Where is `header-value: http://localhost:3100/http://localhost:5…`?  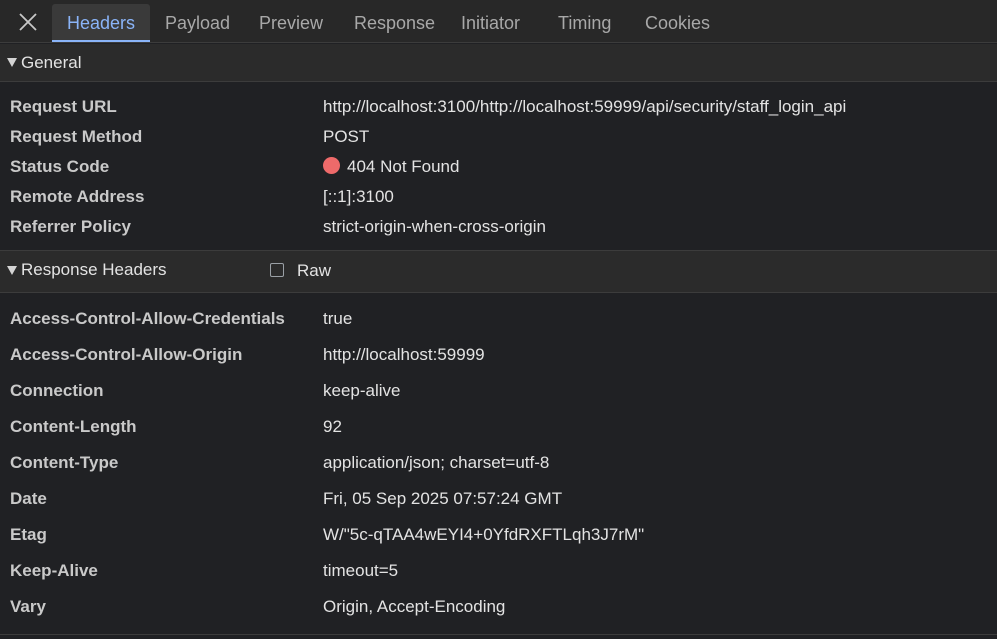 header-value: http://localhost:3100/http://localhost:5… is located at coordinates (585, 106).